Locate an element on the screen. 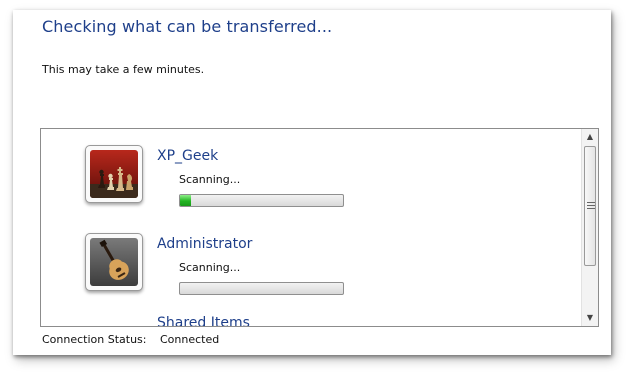 This screenshot has width=627, height=377. connection-status-value: Connected is located at coordinates (190, 339).